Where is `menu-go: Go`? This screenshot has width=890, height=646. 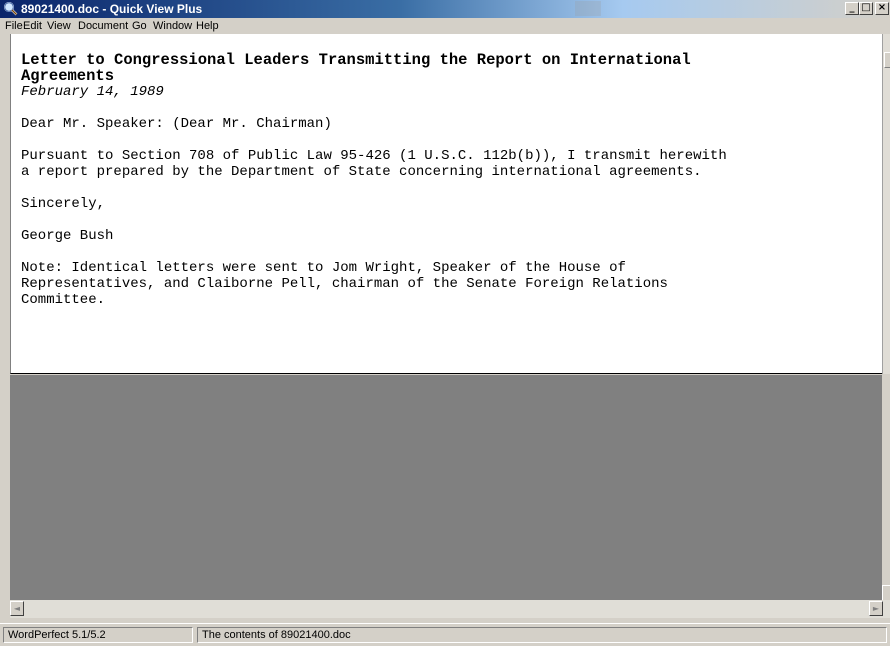
menu-go: Go is located at coordinates (139, 26).